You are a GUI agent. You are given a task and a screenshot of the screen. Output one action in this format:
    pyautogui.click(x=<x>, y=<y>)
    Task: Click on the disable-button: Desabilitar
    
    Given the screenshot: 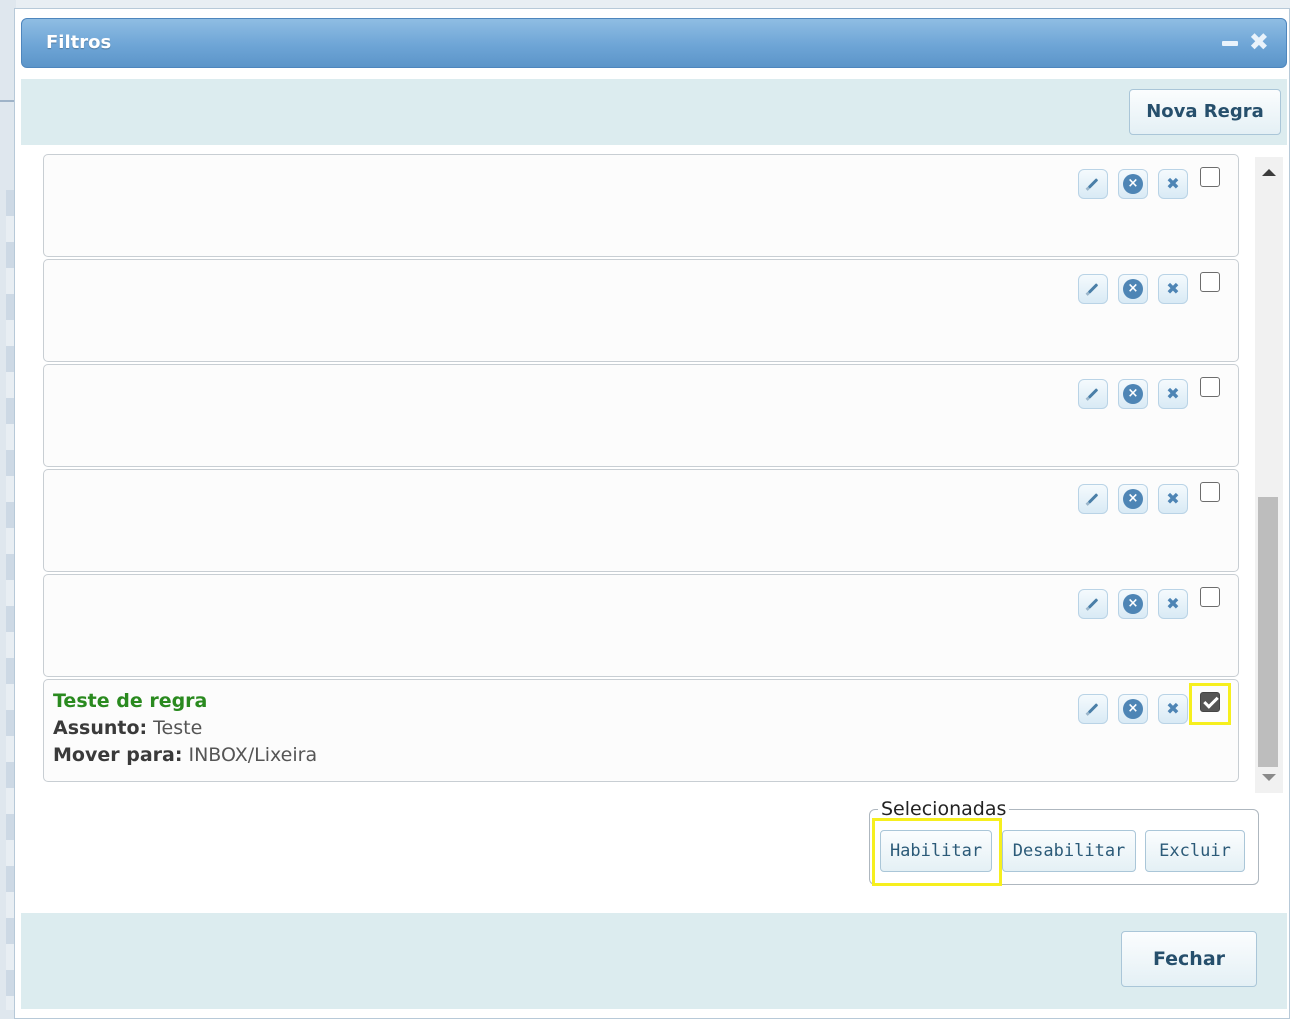 What is the action you would take?
    pyautogui.click(x=1069, y=851)
    